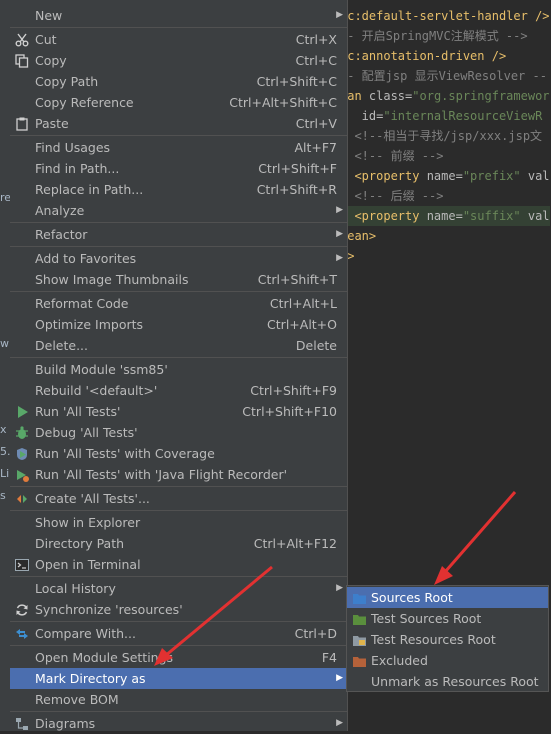 This screenshot has height=734, width=551. I want to click on code-token: <!-- 后缀 -->, so click(392, 196).